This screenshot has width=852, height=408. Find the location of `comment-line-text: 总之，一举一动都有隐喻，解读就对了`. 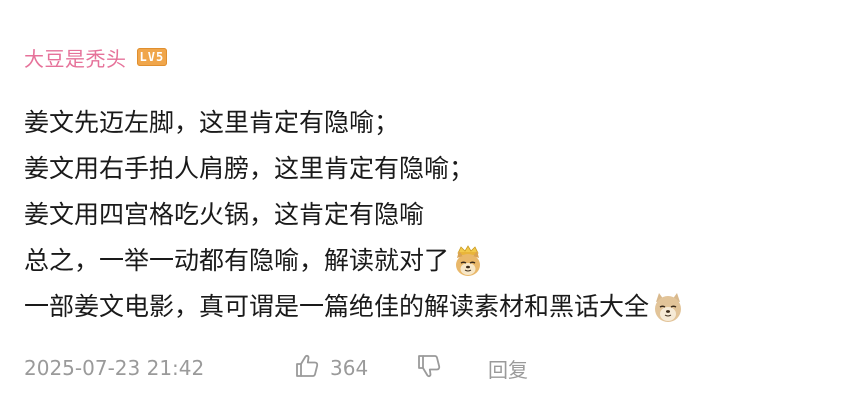

comment-line-text: 总之，一举一动都有隐喻，解读就对了 is located at coordinates (237, 260).